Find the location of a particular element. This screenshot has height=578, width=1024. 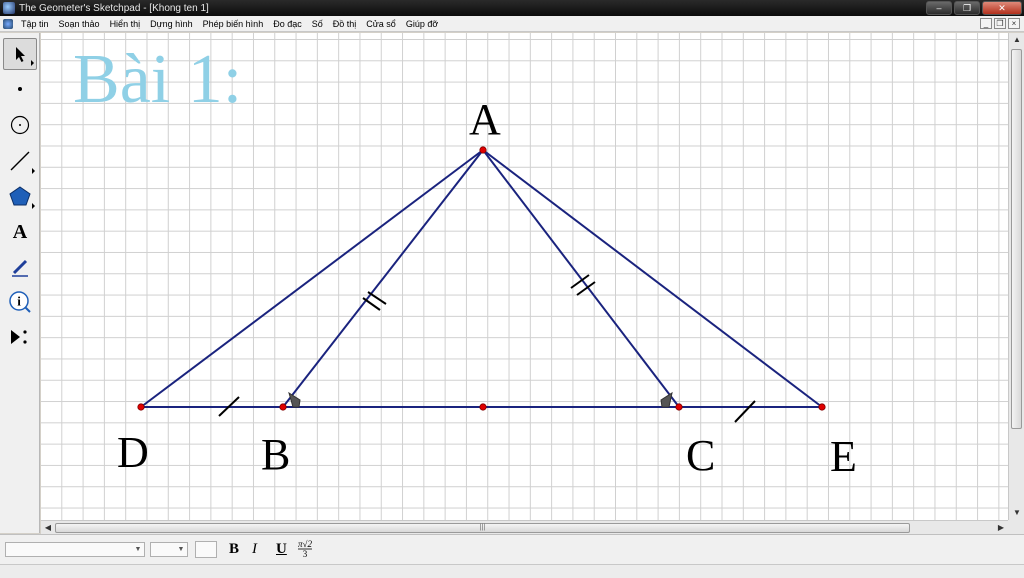

arrow-tool is located at coordinates (20, 54).